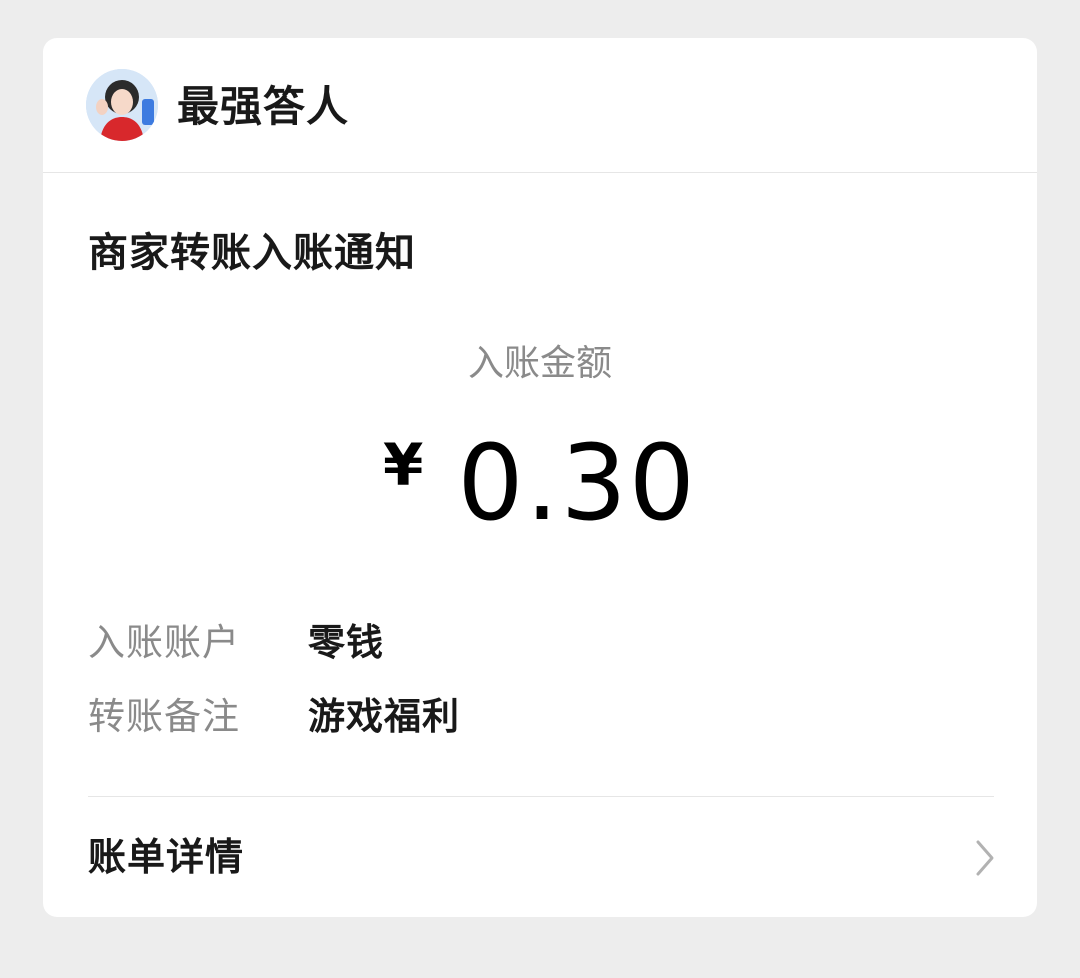 This screenshot has height=978, width=1080. I want to click on bill-detail-link: 账单详情, so click(540, 857).